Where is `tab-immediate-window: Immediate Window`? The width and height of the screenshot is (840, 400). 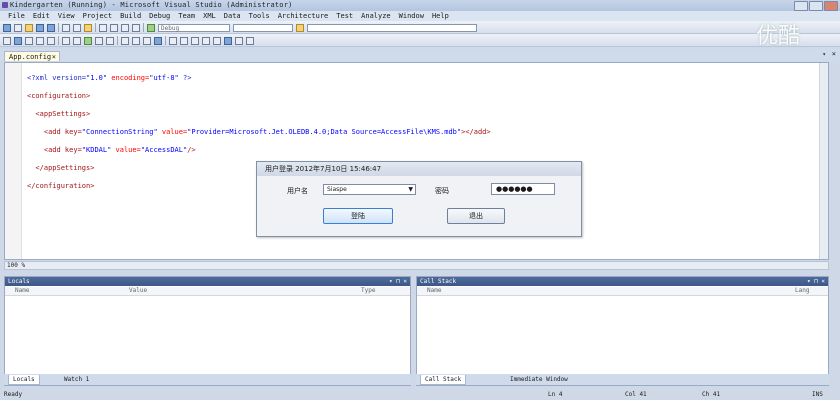
tab-immediate-window: Immediate Window is located at coordinates (539, 380).